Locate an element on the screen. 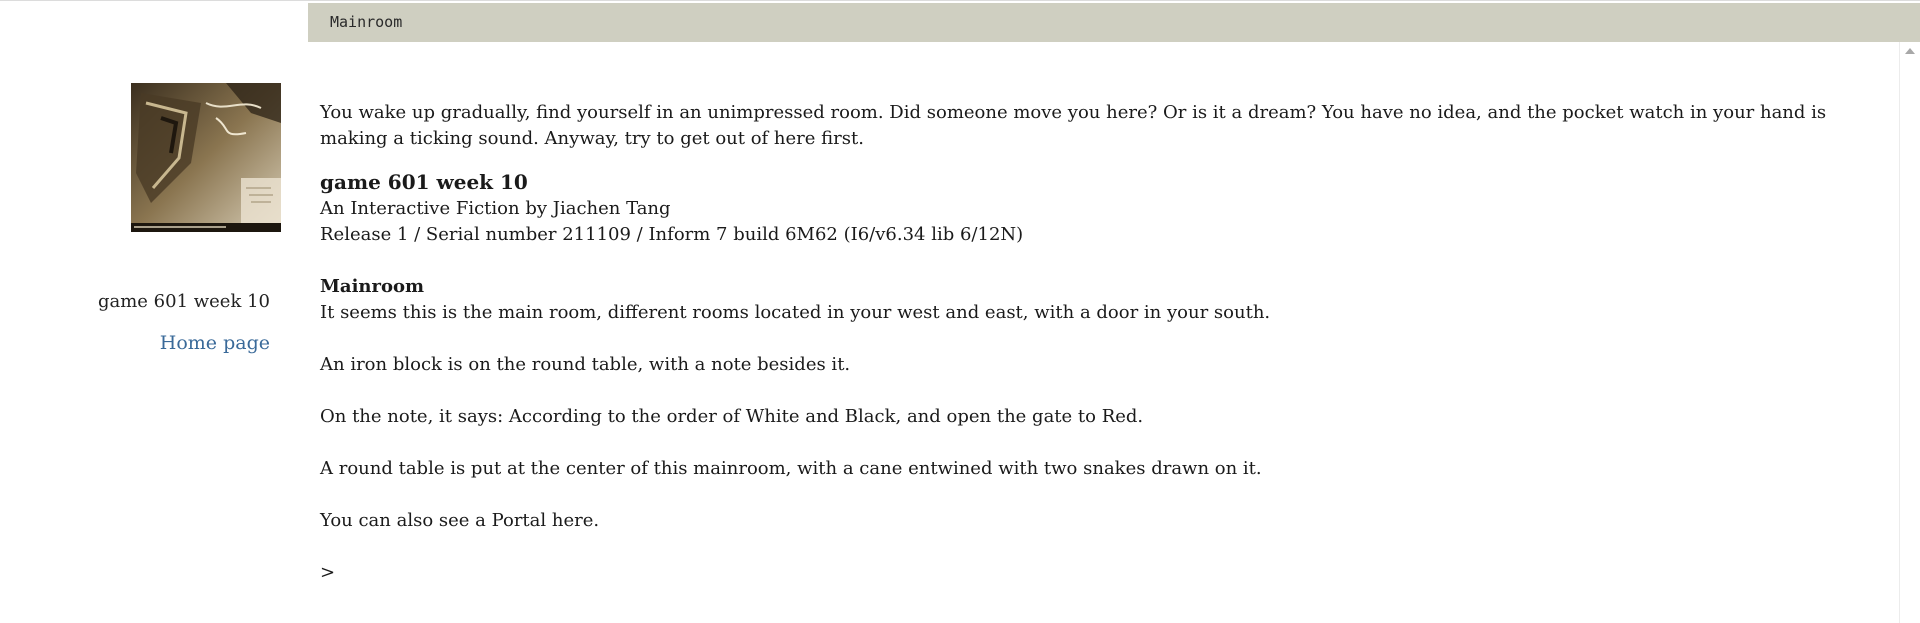  cover-art is located at coordinates (206, 157).